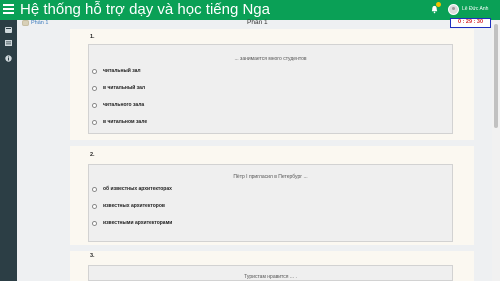 The width and height of the screenshot is (500, 281). Describe the element at coordinates (134, 206) in the screenshot. I see `answer-label: известных архитекторов` at that location.